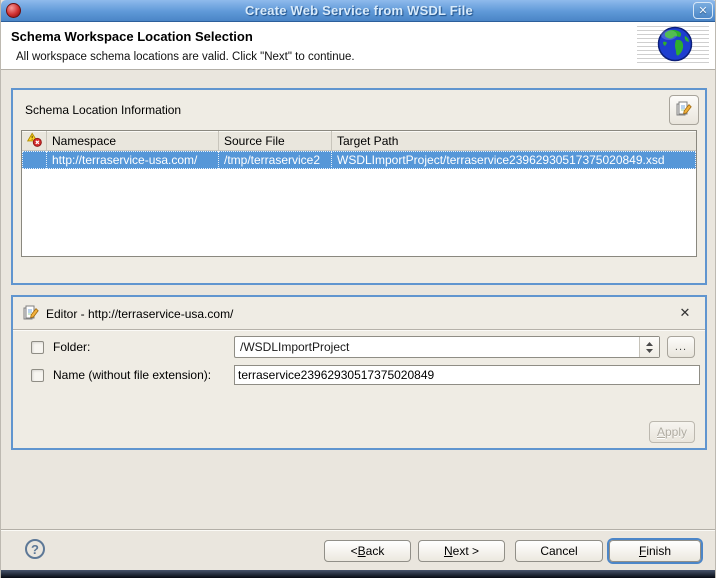 Image resolution: width=716 pixels, height=578 pixels. Describe the element at coordinates (35, 549) in the screenshot. I see `help-button: ?` at that location.